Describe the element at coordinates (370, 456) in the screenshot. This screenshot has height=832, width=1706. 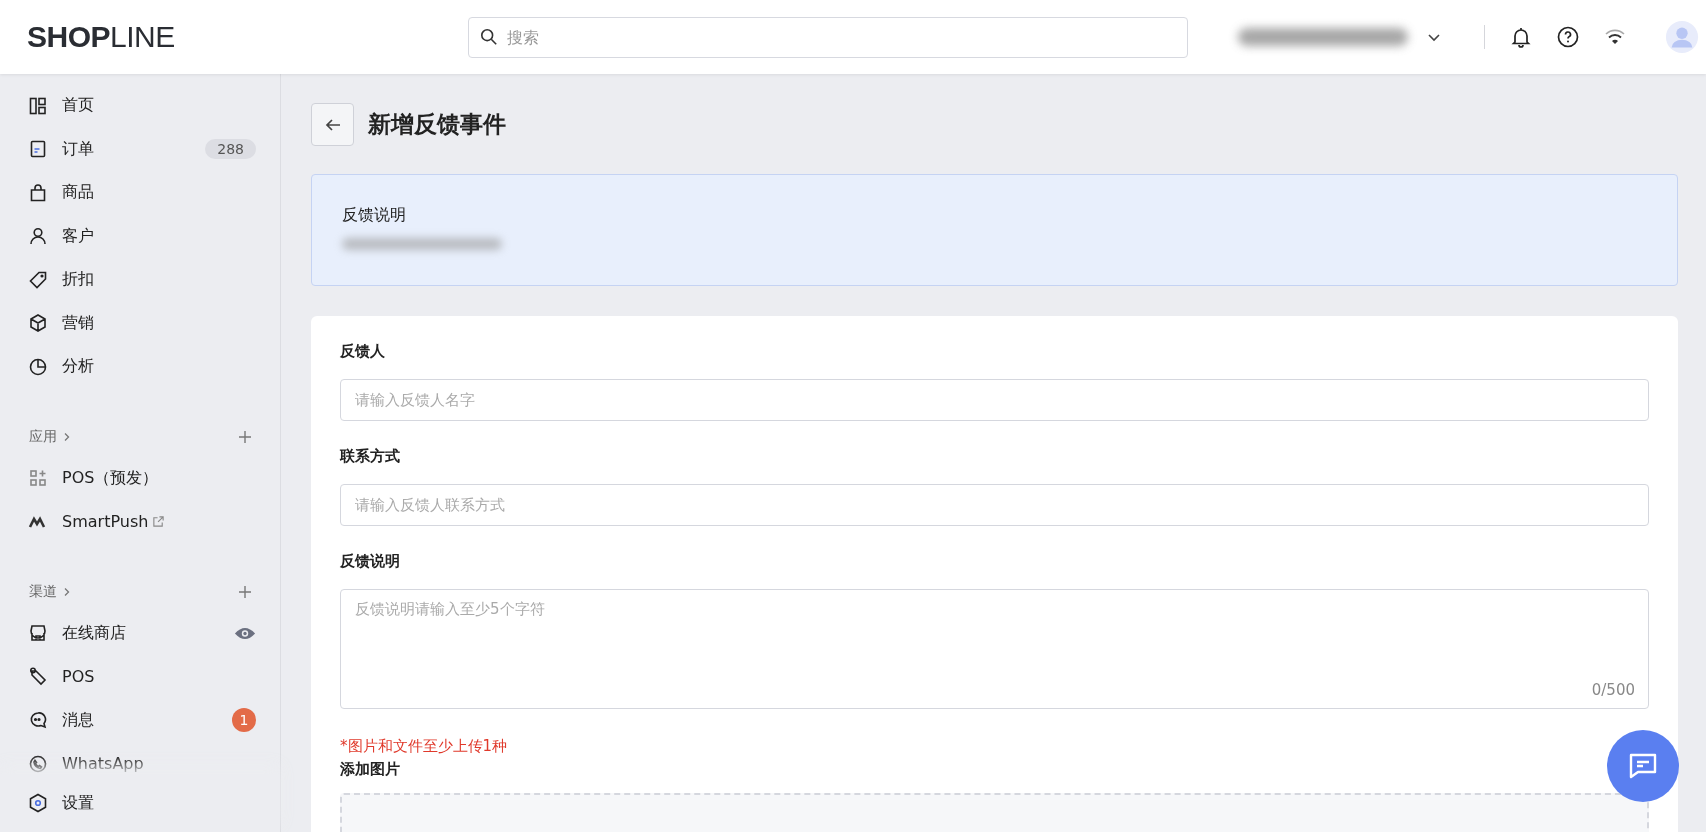
I see `field-label: 联系方式` at that location.